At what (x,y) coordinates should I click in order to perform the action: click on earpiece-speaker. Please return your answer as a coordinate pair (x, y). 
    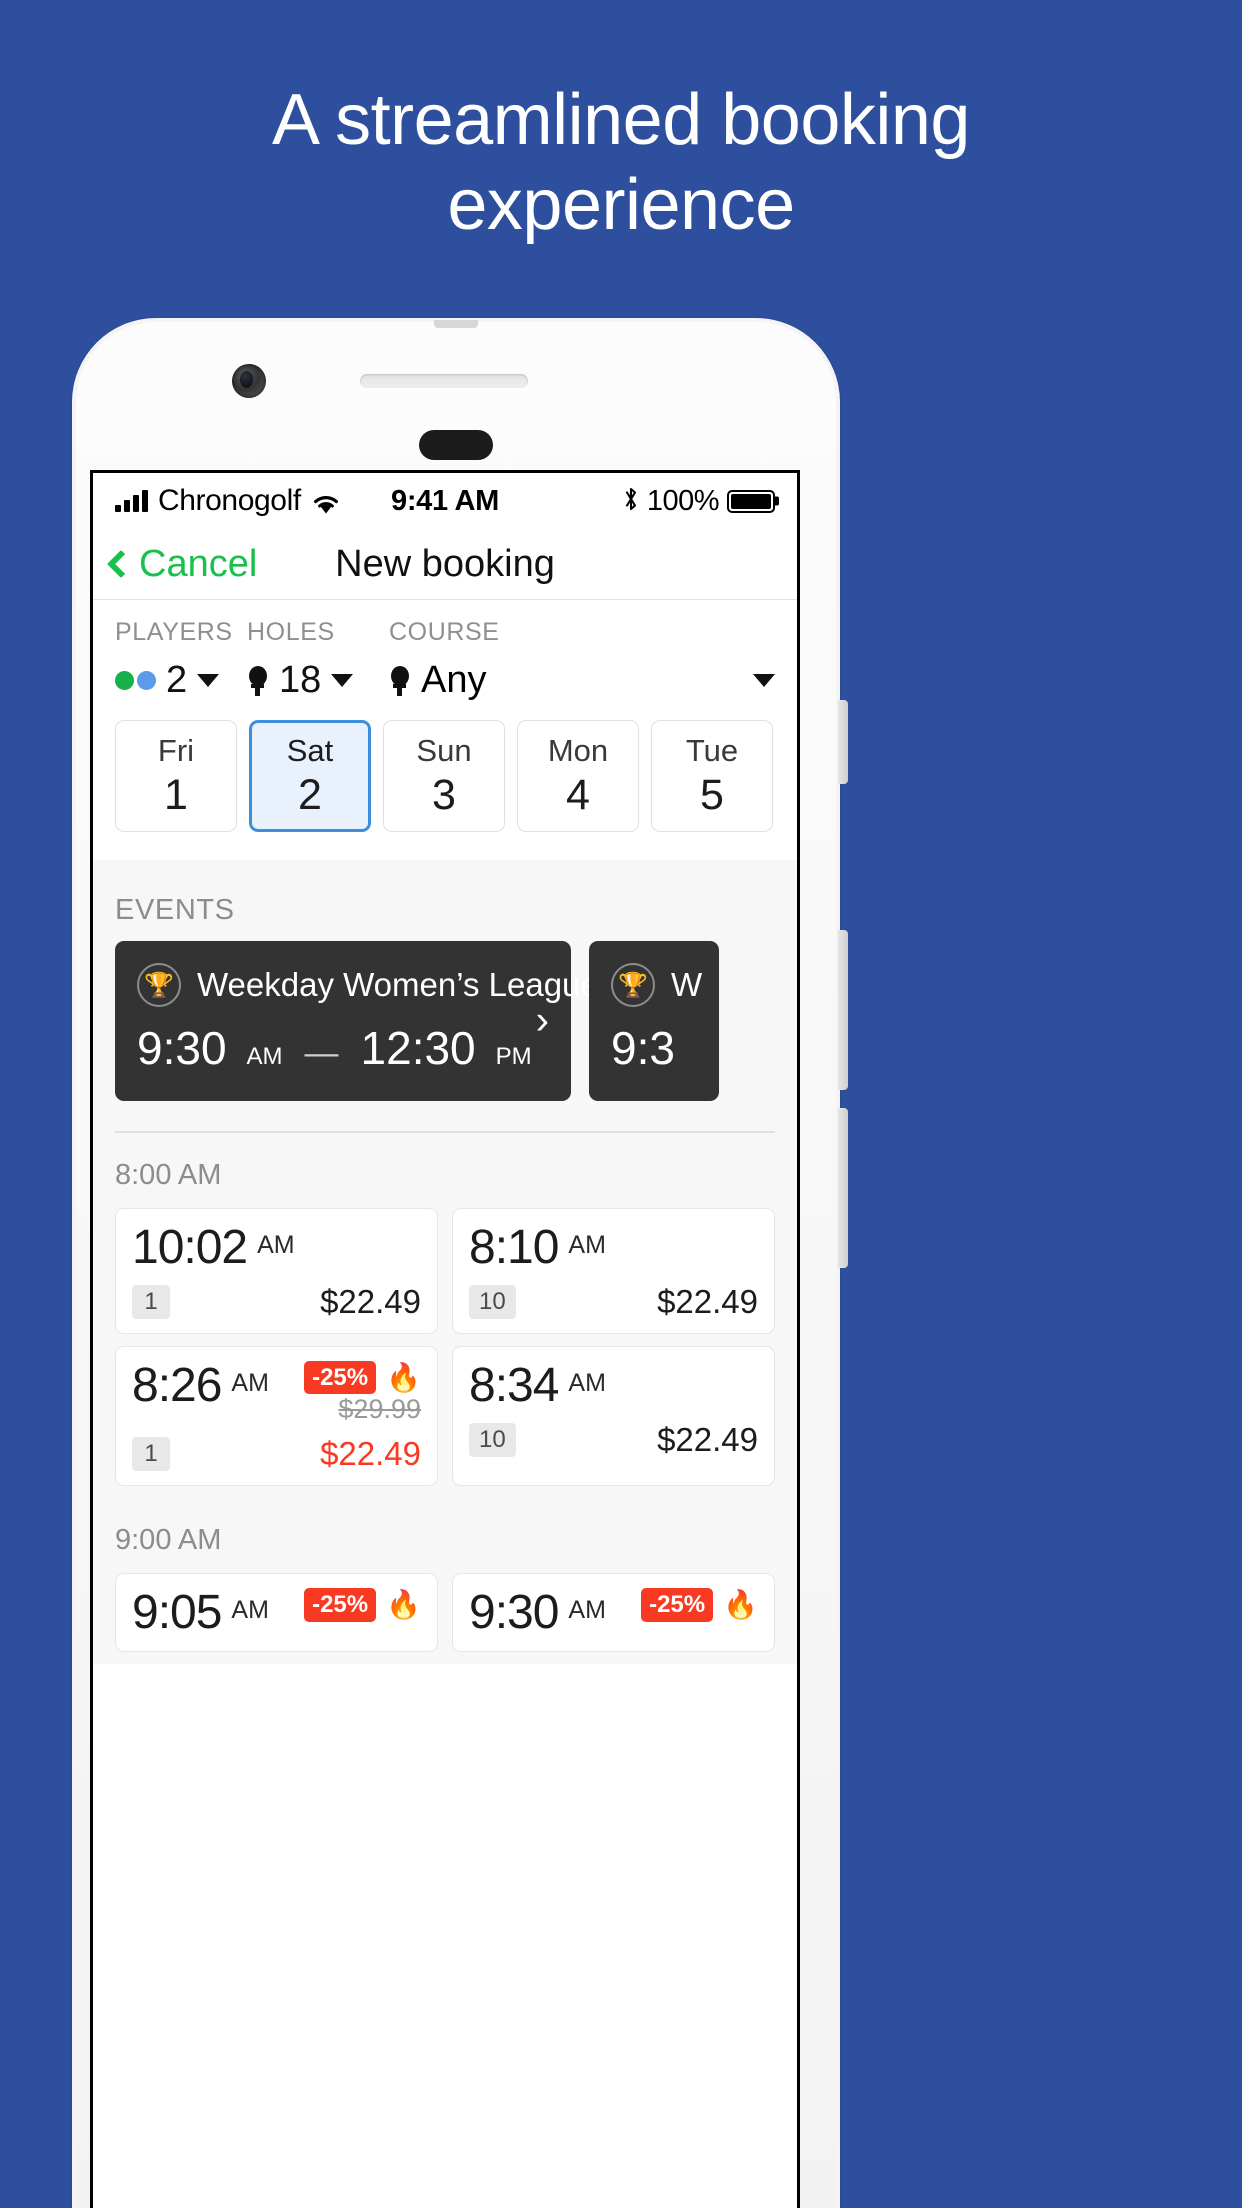
    Looking at the image, I should click on (444, 381).